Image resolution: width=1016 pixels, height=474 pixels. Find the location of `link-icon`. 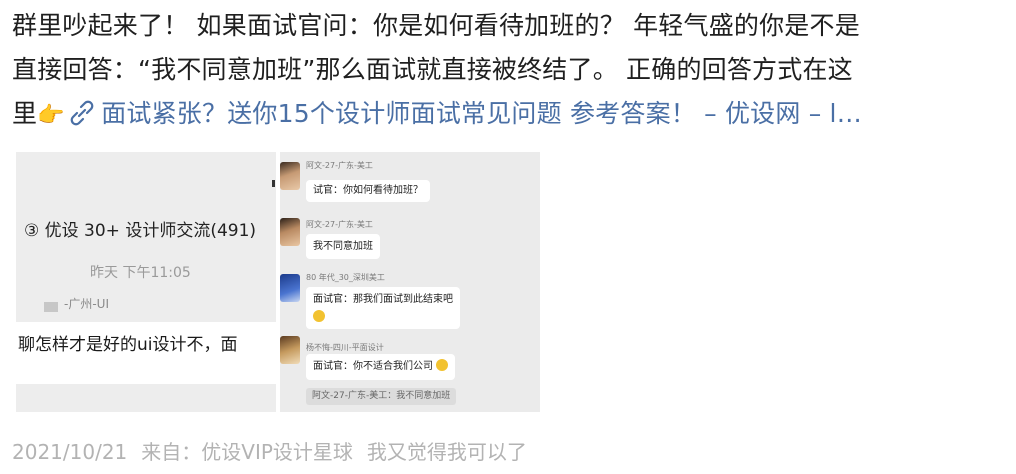

link-icon is located at coordinates (82, 113).